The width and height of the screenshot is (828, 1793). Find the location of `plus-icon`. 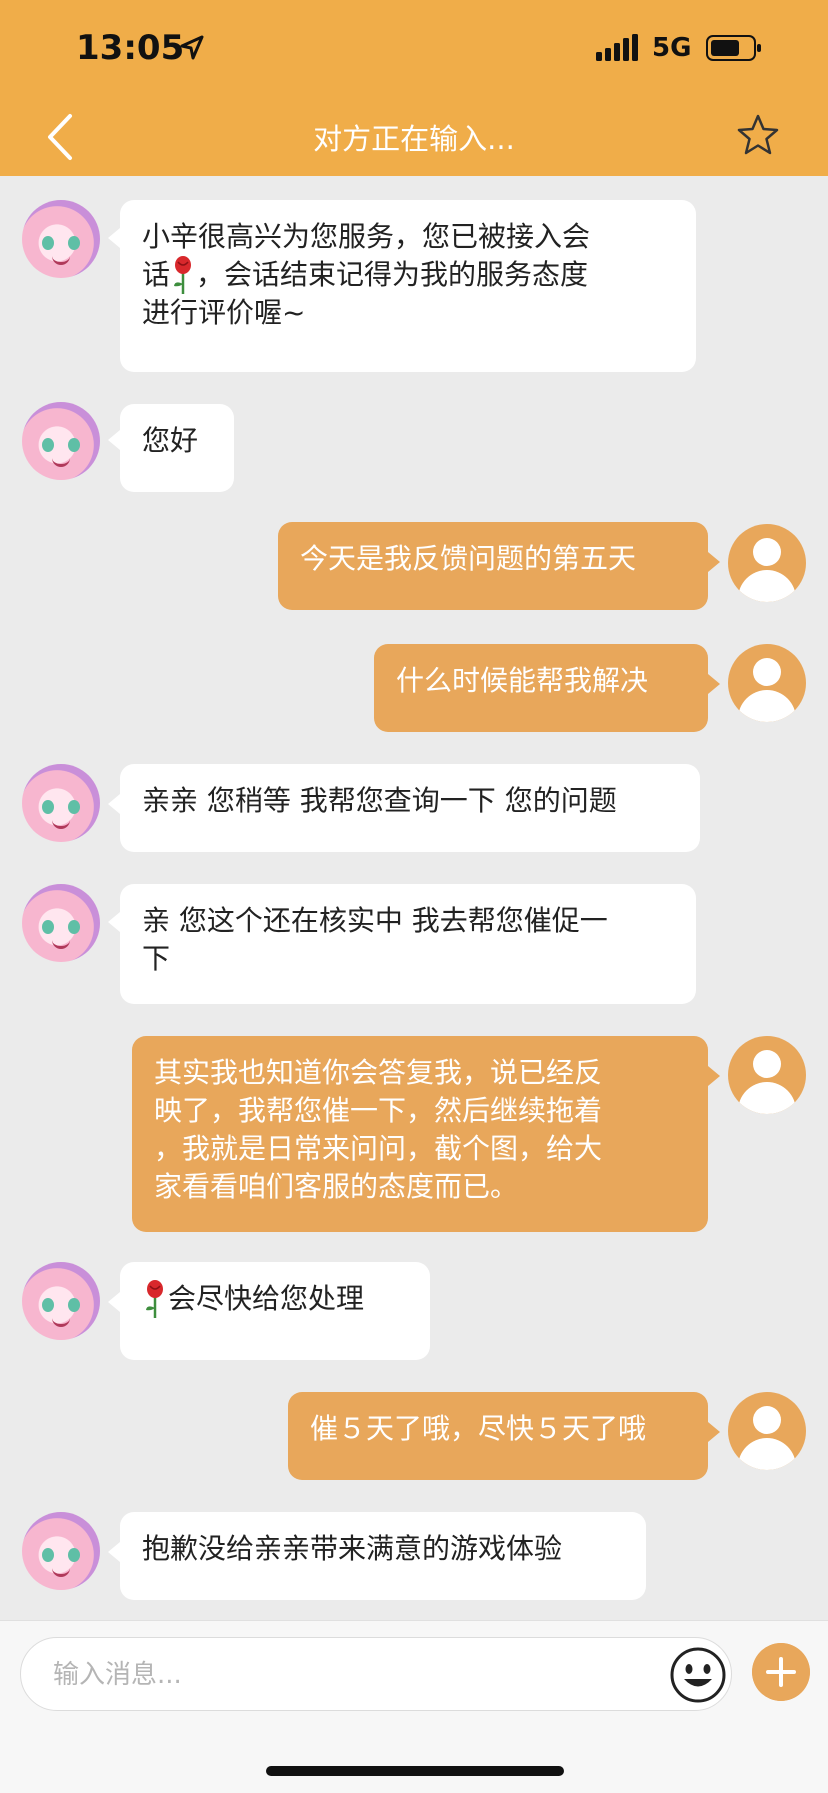

plus-icon is located at coordinates (781, 1672).